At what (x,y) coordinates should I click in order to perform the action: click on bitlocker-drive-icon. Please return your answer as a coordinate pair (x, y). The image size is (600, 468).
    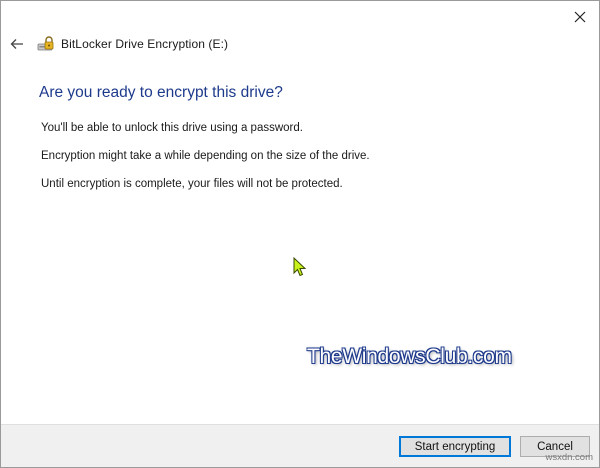
    Looking at the image, I should click on (46, 44).